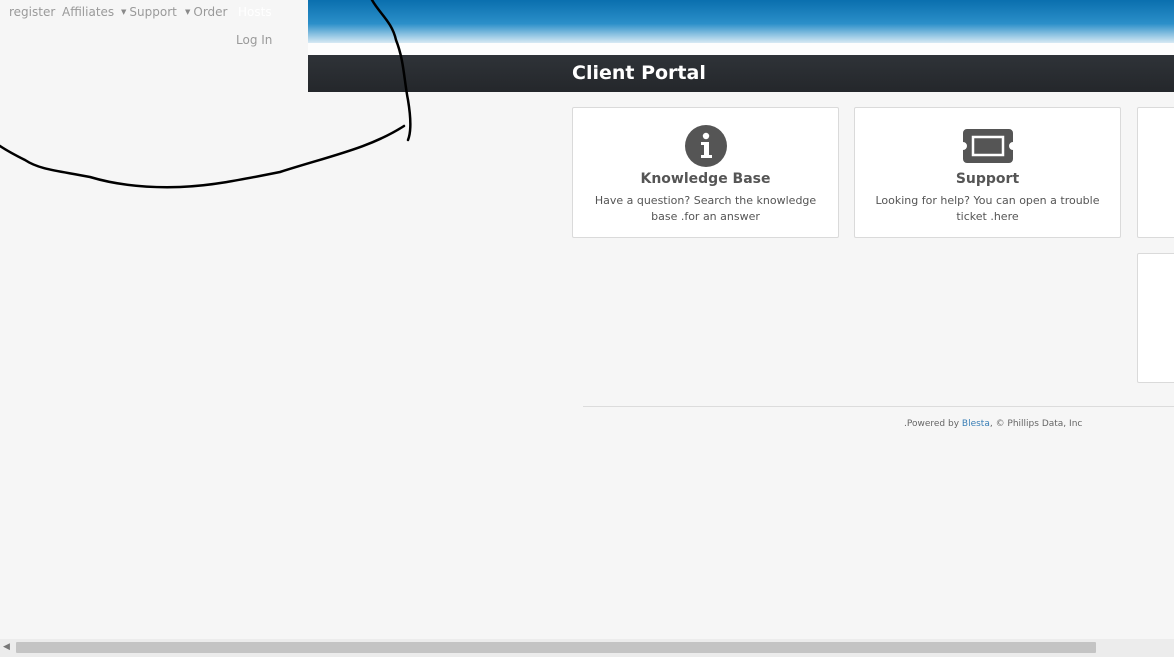 This screenshot has height=657, width=1174. Describe the element at coordinates (1036, 424) in the screenshot. I see `footer-suffix: , © Phillips Data, Inc` at that location.